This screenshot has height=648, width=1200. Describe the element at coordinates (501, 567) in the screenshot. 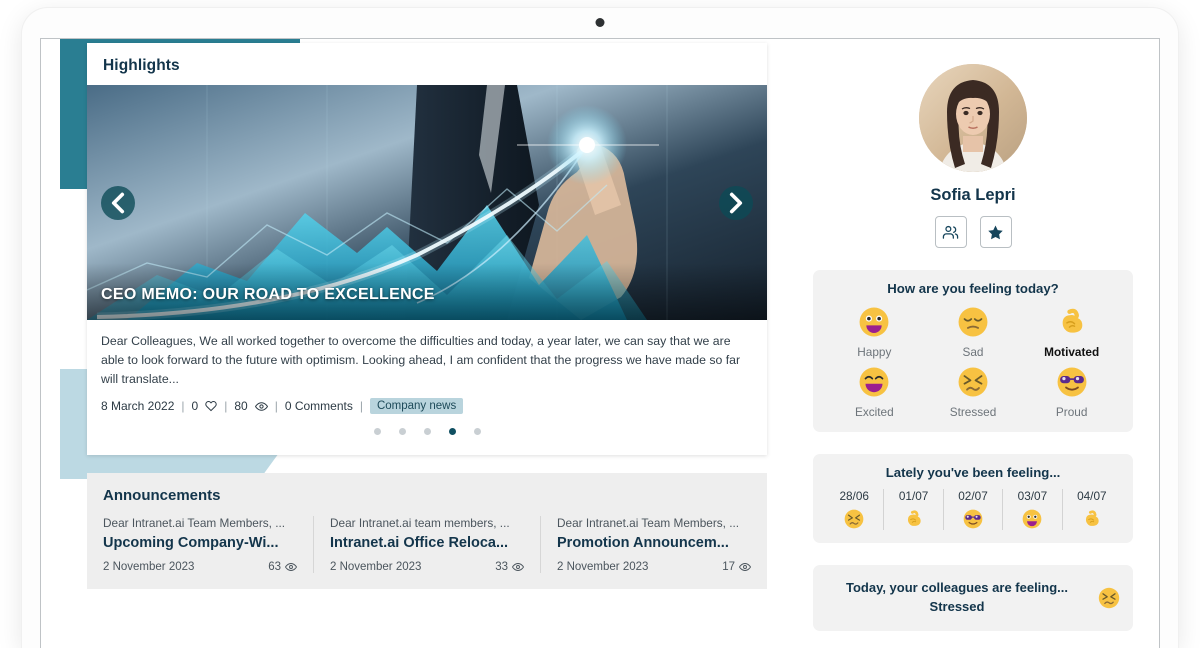

I see `announcement-view-count: 33` at that location.